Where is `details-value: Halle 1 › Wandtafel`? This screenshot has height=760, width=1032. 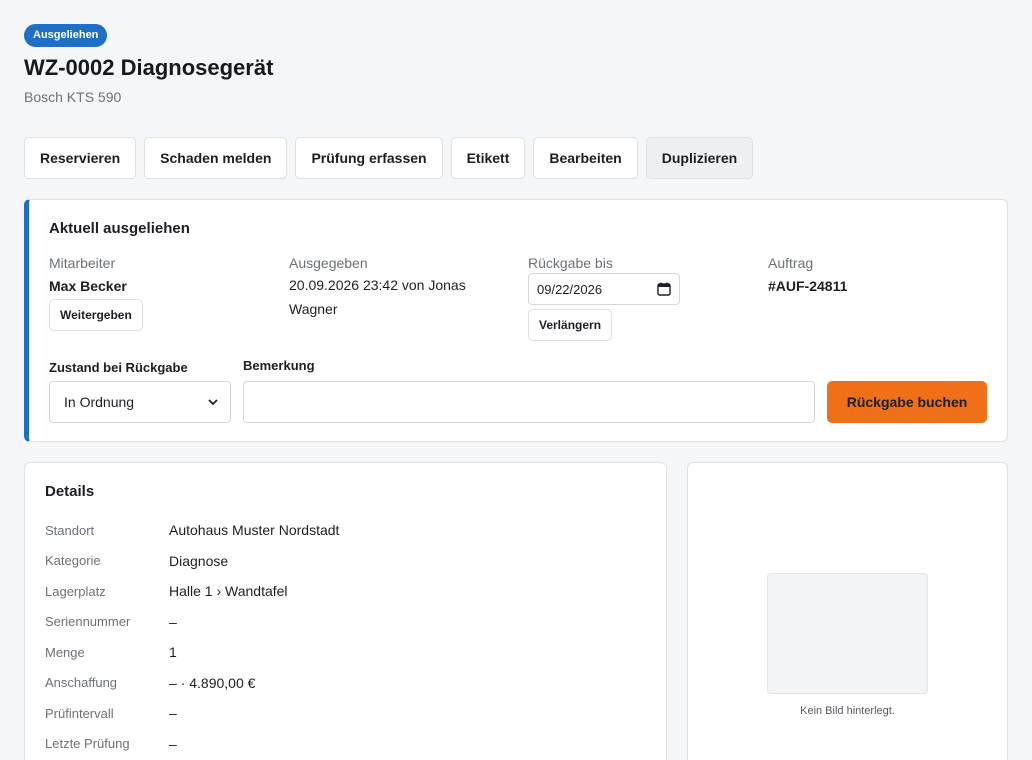 details-value: Halle 1 › Wandtafel is located at coordinates (228, 591).